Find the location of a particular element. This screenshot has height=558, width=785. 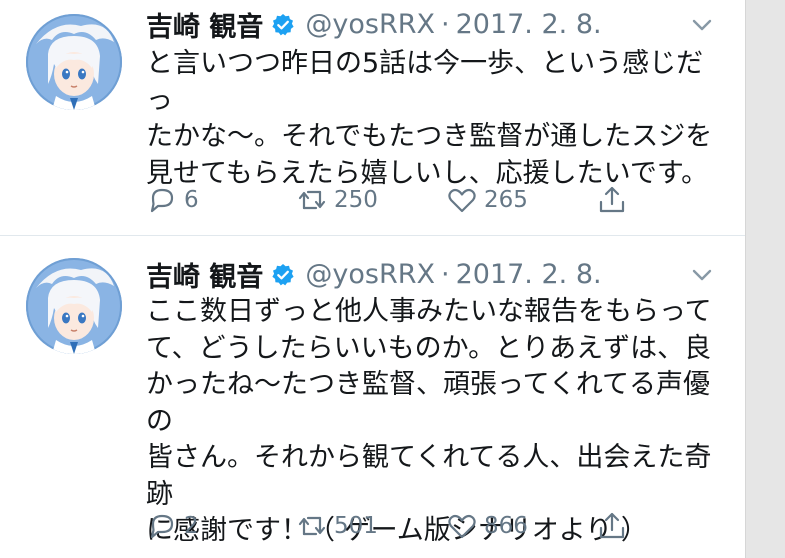

reply-button: 2 is located at coordinates (172, 526).